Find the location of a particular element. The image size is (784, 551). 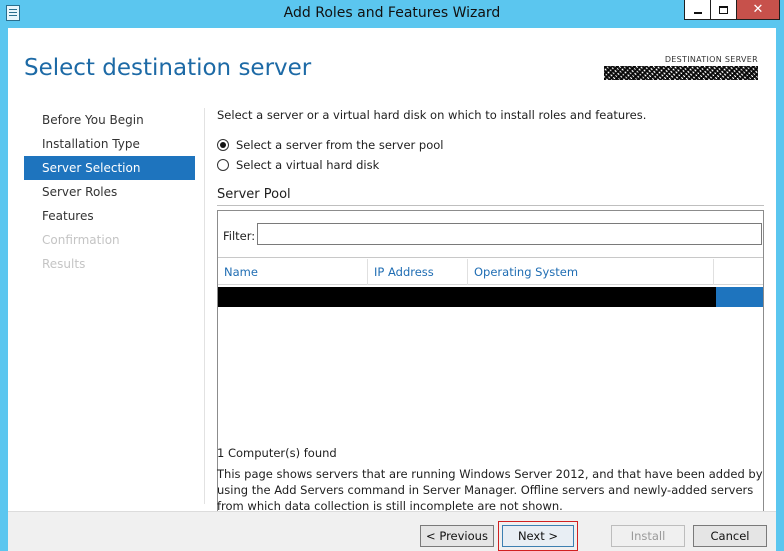

minimize-button is located at coordinates (697, 10).